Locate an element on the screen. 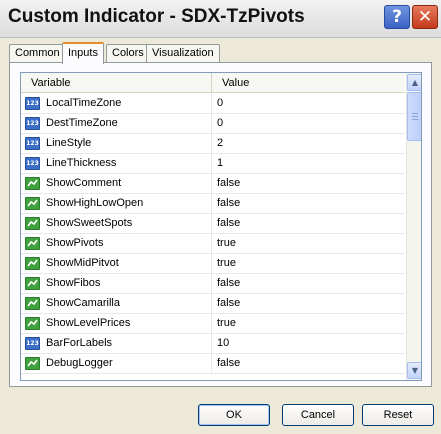  variable-cell: ShowSweetSpots is located at coordinates (116, 223).